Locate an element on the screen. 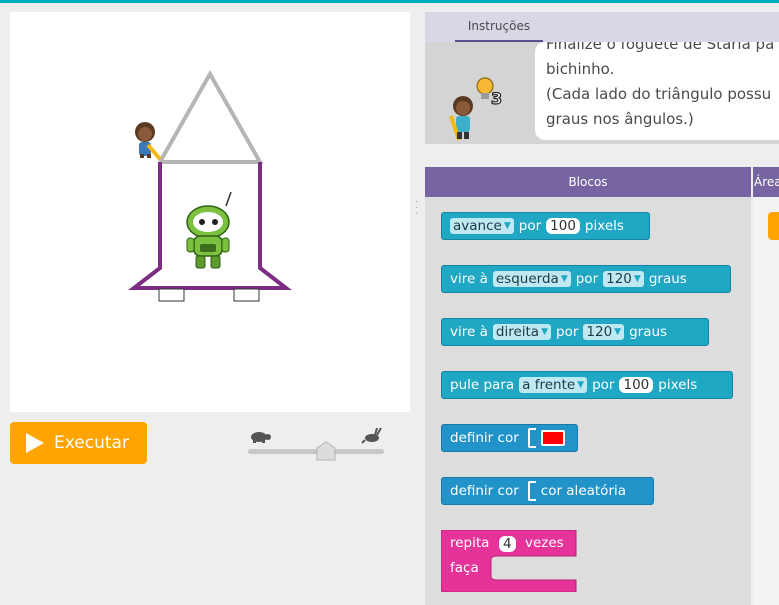  random-color-value: cor aleatória is located at coordinates (583, 491).